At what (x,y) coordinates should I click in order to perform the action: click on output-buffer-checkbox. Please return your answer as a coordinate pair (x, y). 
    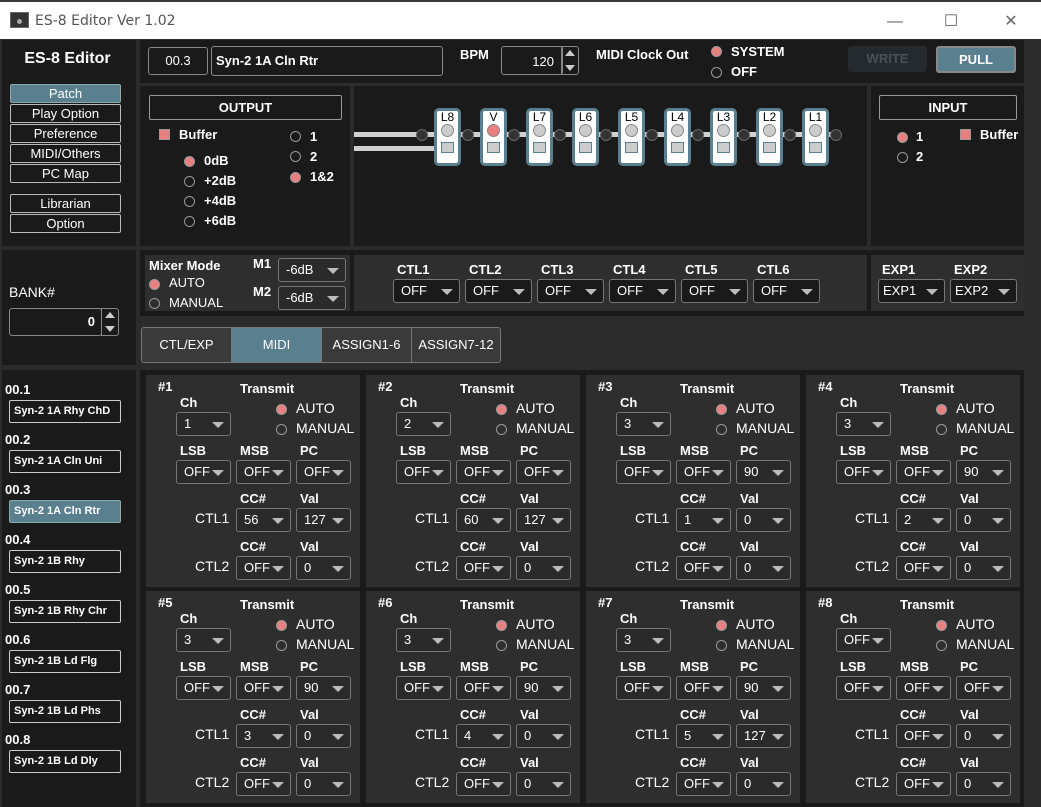
    Looking at the image, I should click on (164, 134).